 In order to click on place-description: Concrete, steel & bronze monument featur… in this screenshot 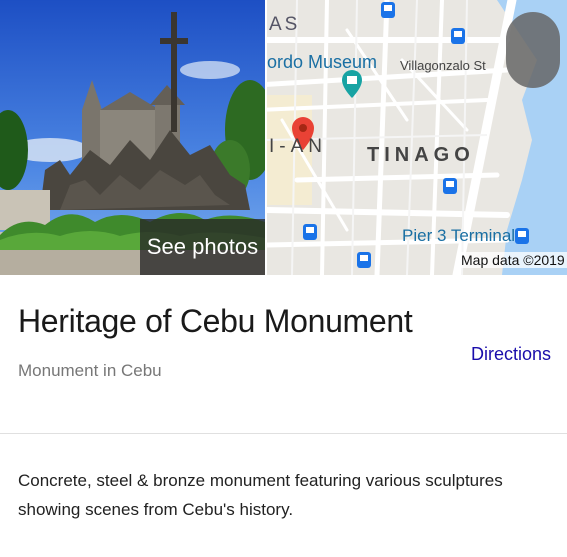, I will do `click(260, 495)`.